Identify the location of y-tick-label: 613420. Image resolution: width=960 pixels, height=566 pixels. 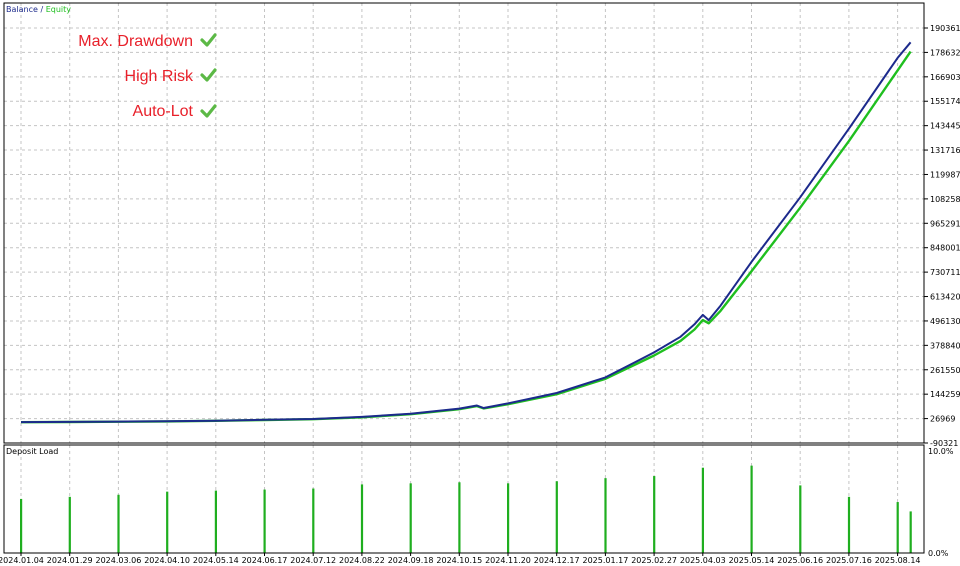
(945, 297).